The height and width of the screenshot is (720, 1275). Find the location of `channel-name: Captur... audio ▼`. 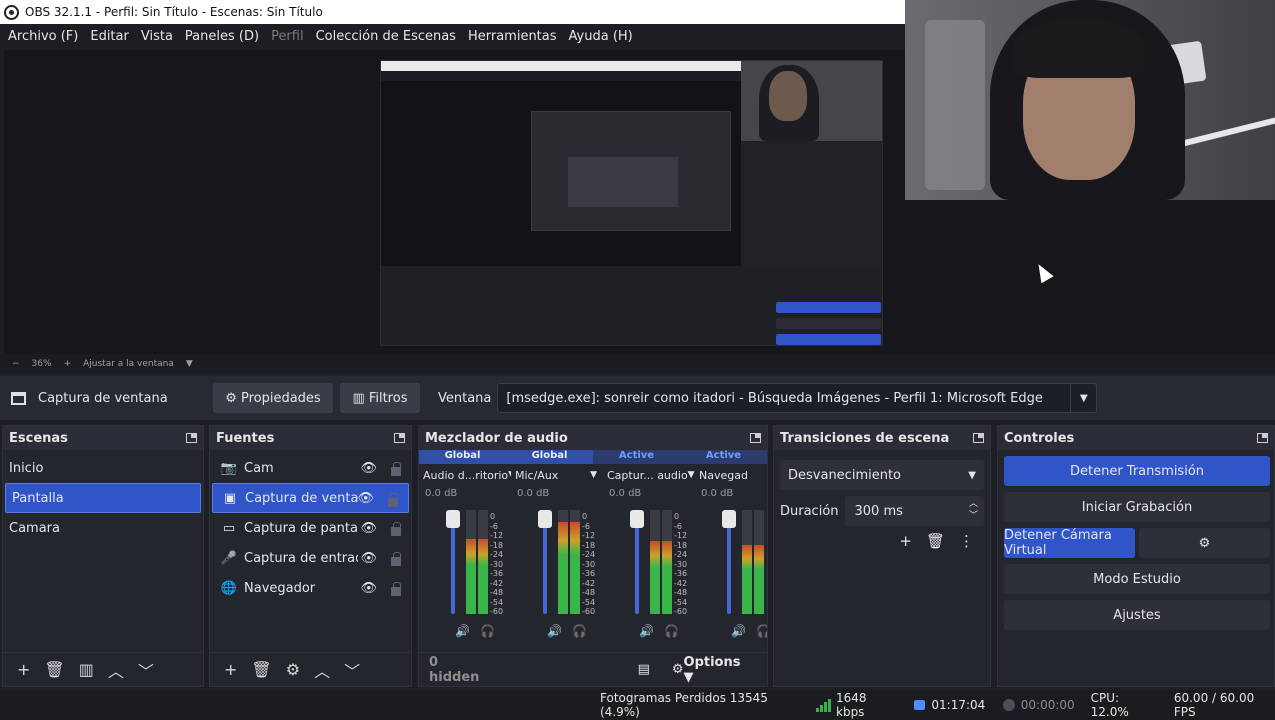

channel-name: Captur... audio ▼ is located at coordinates (649, 475).